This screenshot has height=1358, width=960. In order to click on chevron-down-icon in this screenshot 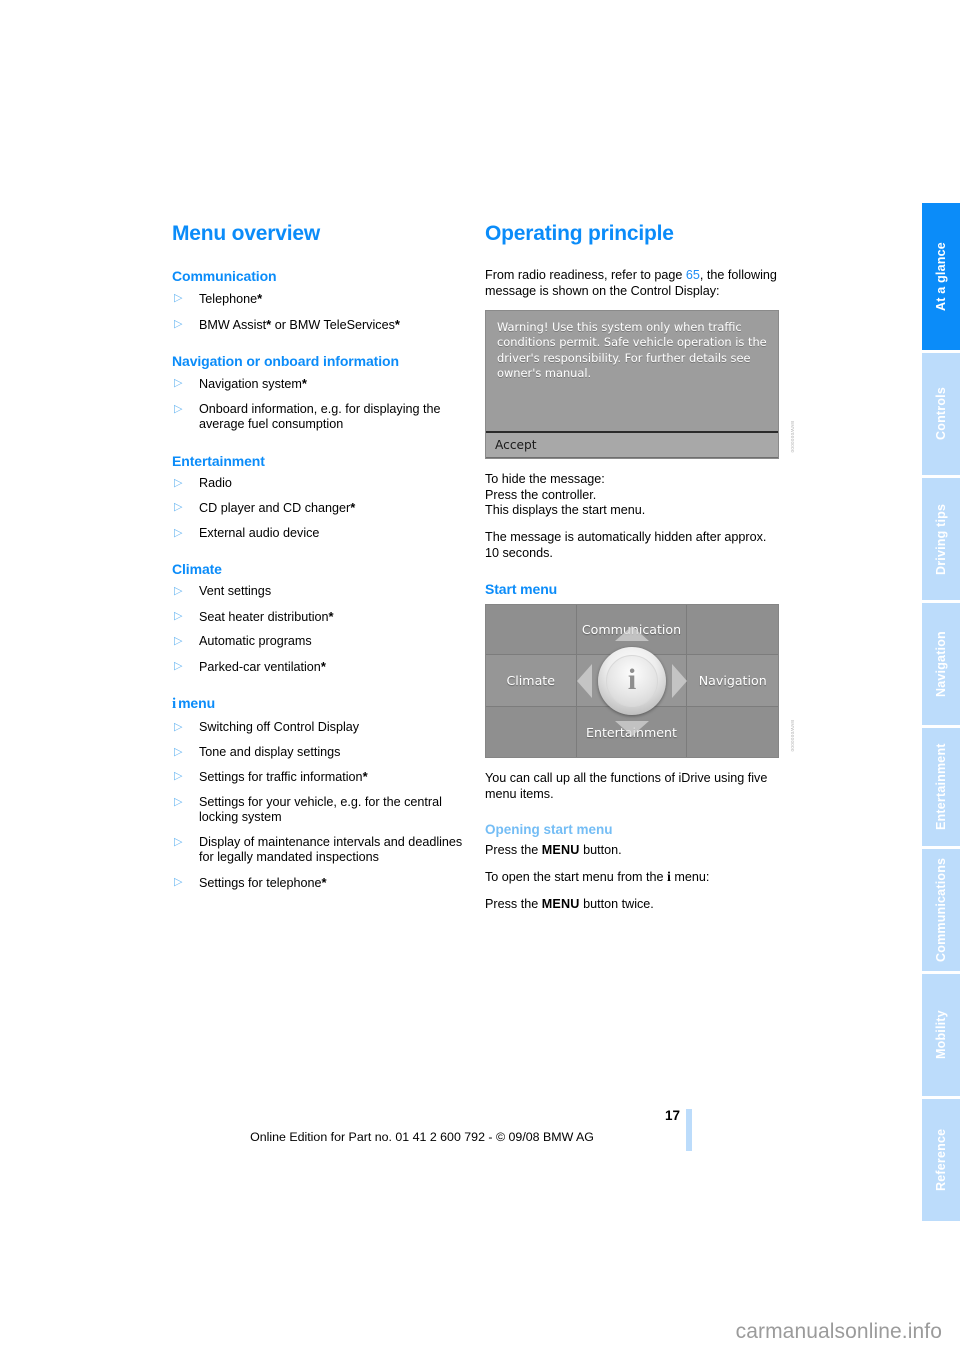, I will do `click(632, 729)`.